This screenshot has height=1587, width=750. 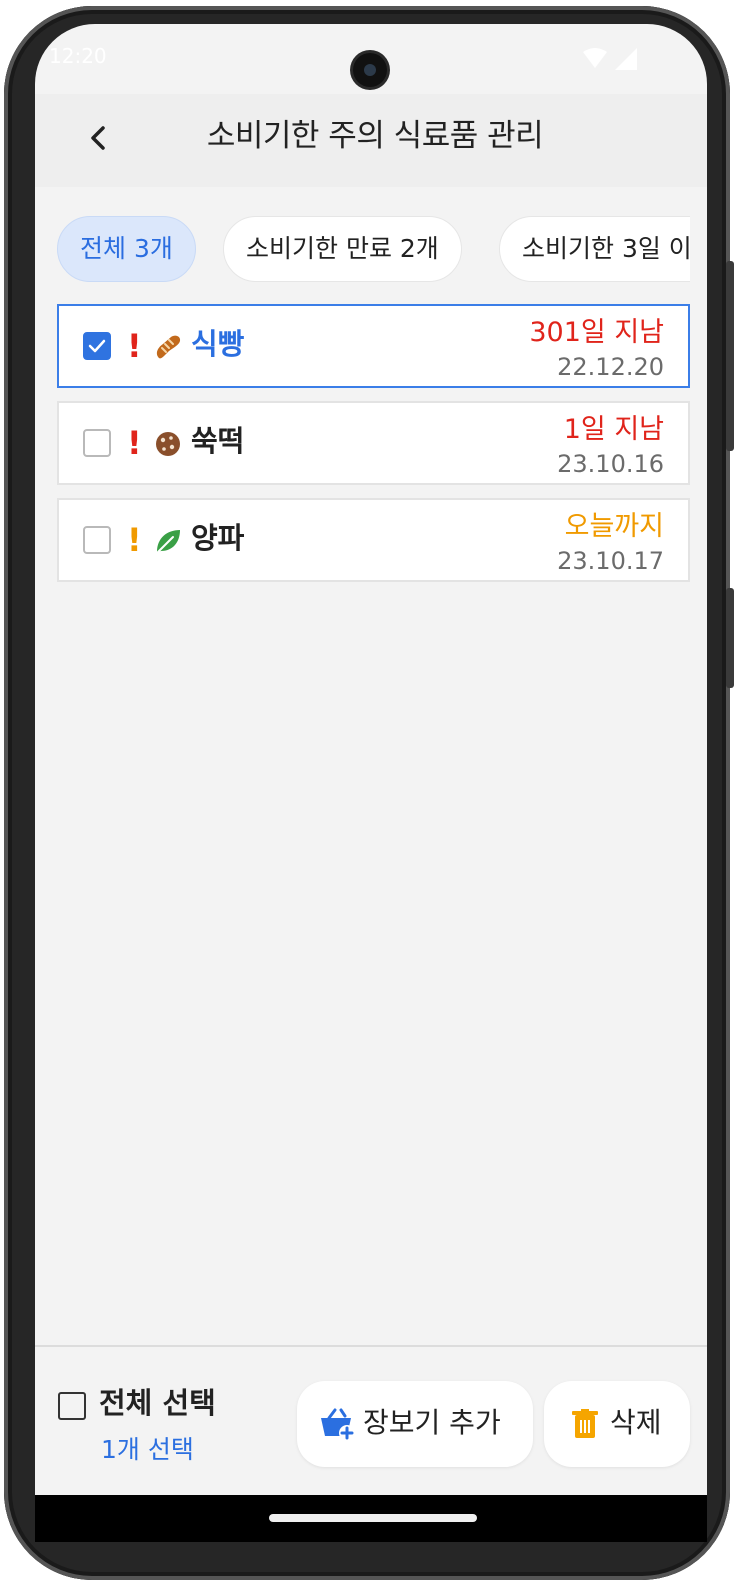 What do you see at coordinates (610, 464) in the screenshot?
I see `item-date: 23.10.16` at bounding box center [610, 464].